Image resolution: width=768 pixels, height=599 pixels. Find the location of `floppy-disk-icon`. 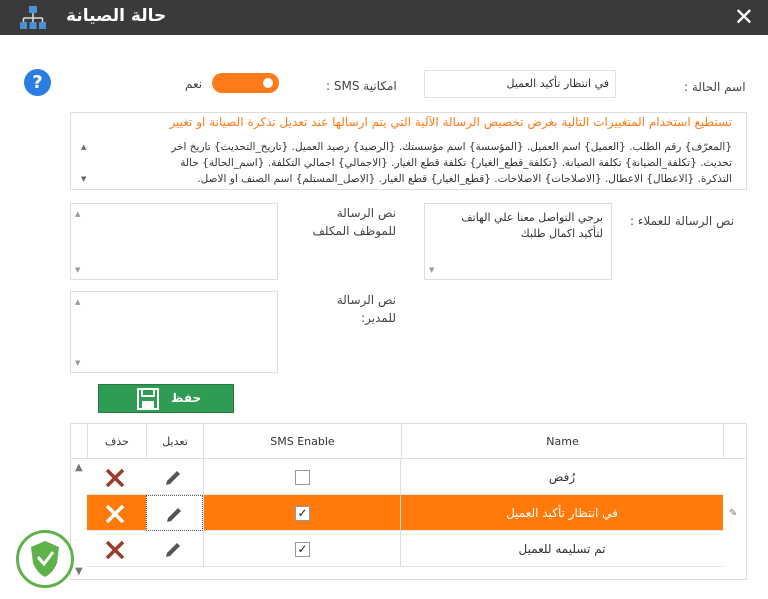

floppy-disk-icon is located at coordinates (148, 399).